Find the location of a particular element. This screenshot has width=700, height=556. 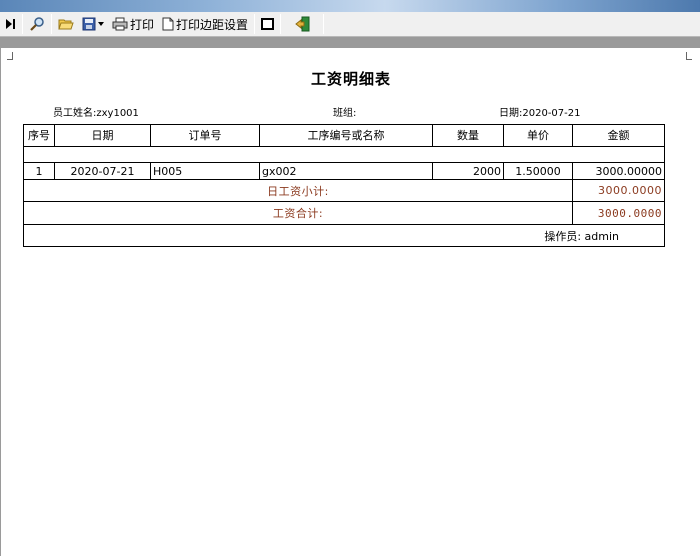

exit-door-icon is located at coordinates (302, 24).